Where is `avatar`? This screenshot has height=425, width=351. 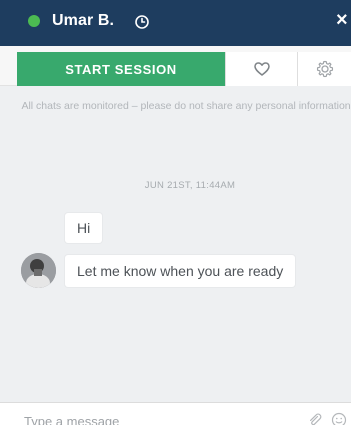 avatar is located at coordinates (38, 270).